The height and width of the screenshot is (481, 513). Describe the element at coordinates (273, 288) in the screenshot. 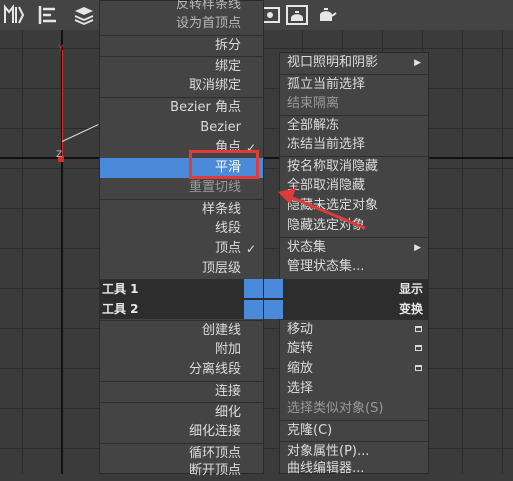

I see `quad-switch-top-right` at that location.